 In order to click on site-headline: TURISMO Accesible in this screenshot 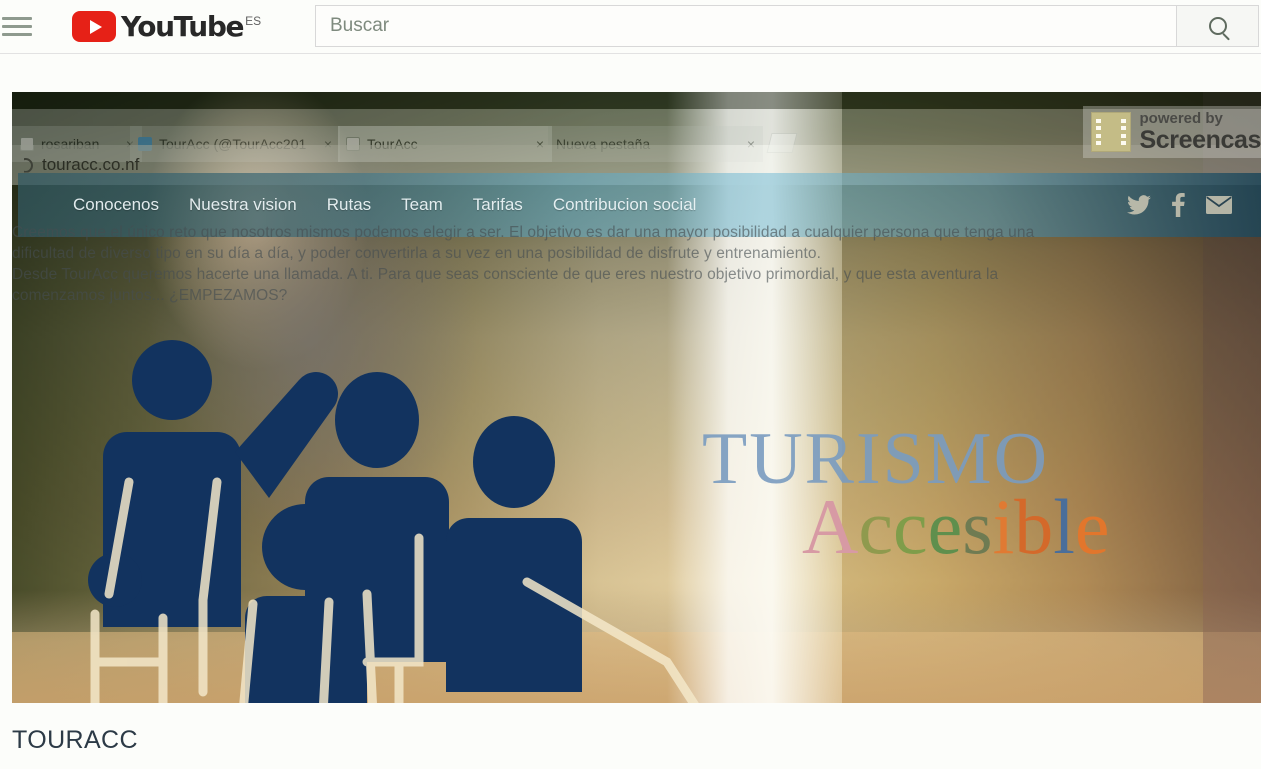, I will do `click(906, 494)`.